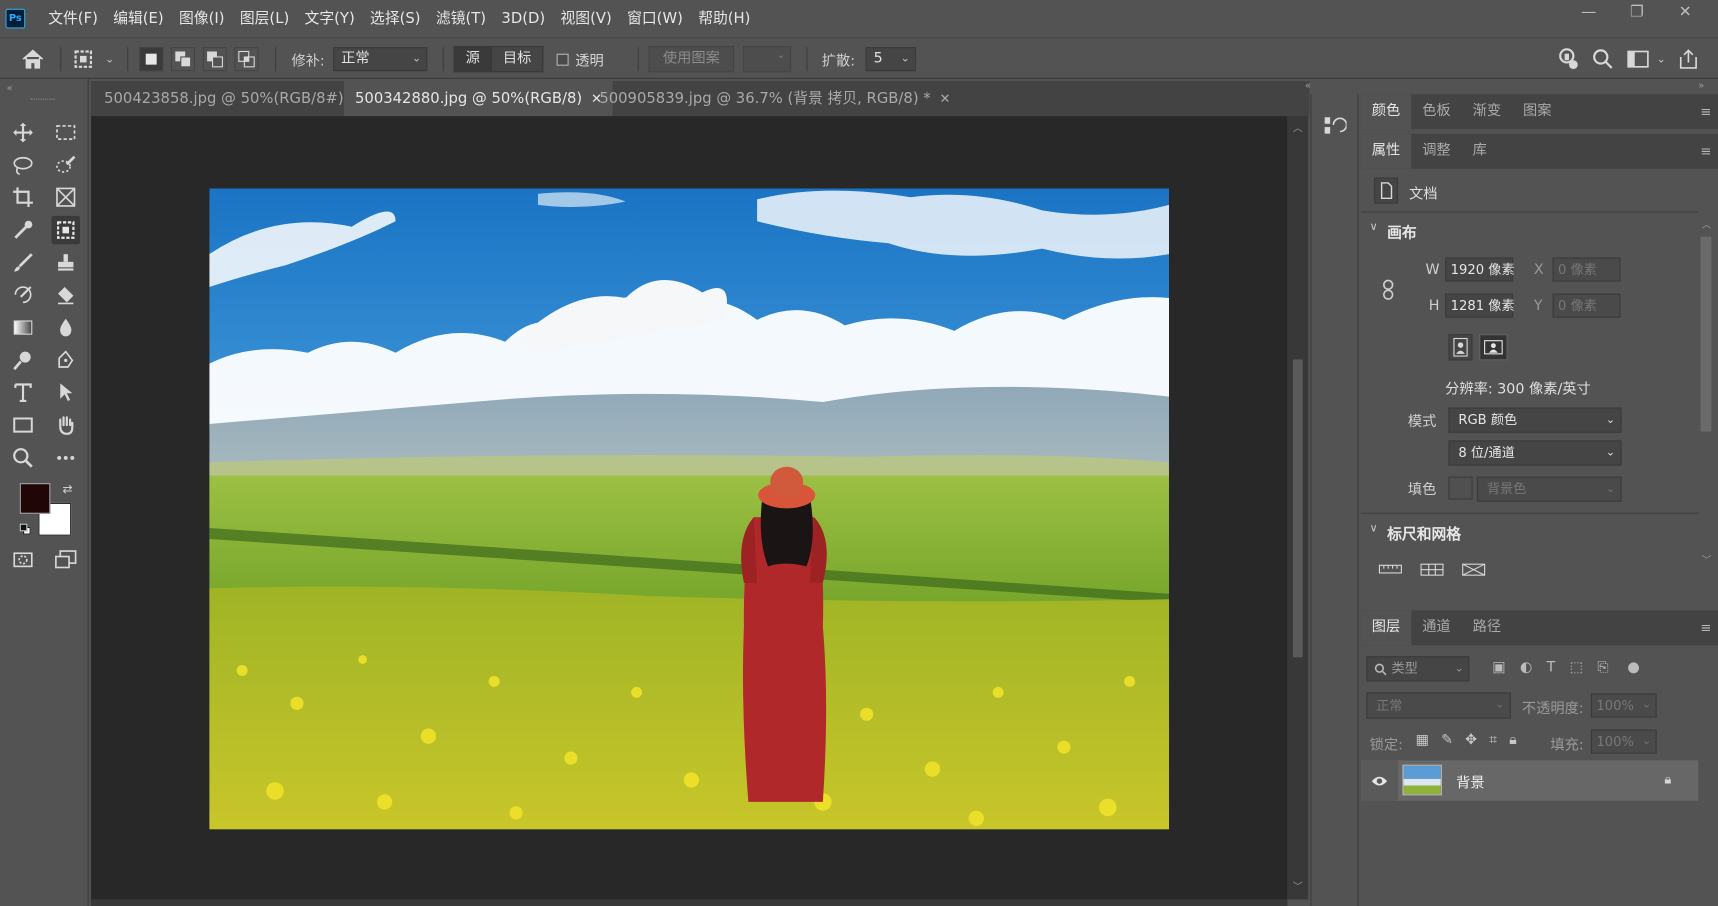 The image size is (1718, 906). Describe the element at coordinates (774, 98) in the screenshot. I see `tab-document-3: 500905839.jpg @ 36.7% (背景 拷贝, RGB/8) * ✕` at that location.